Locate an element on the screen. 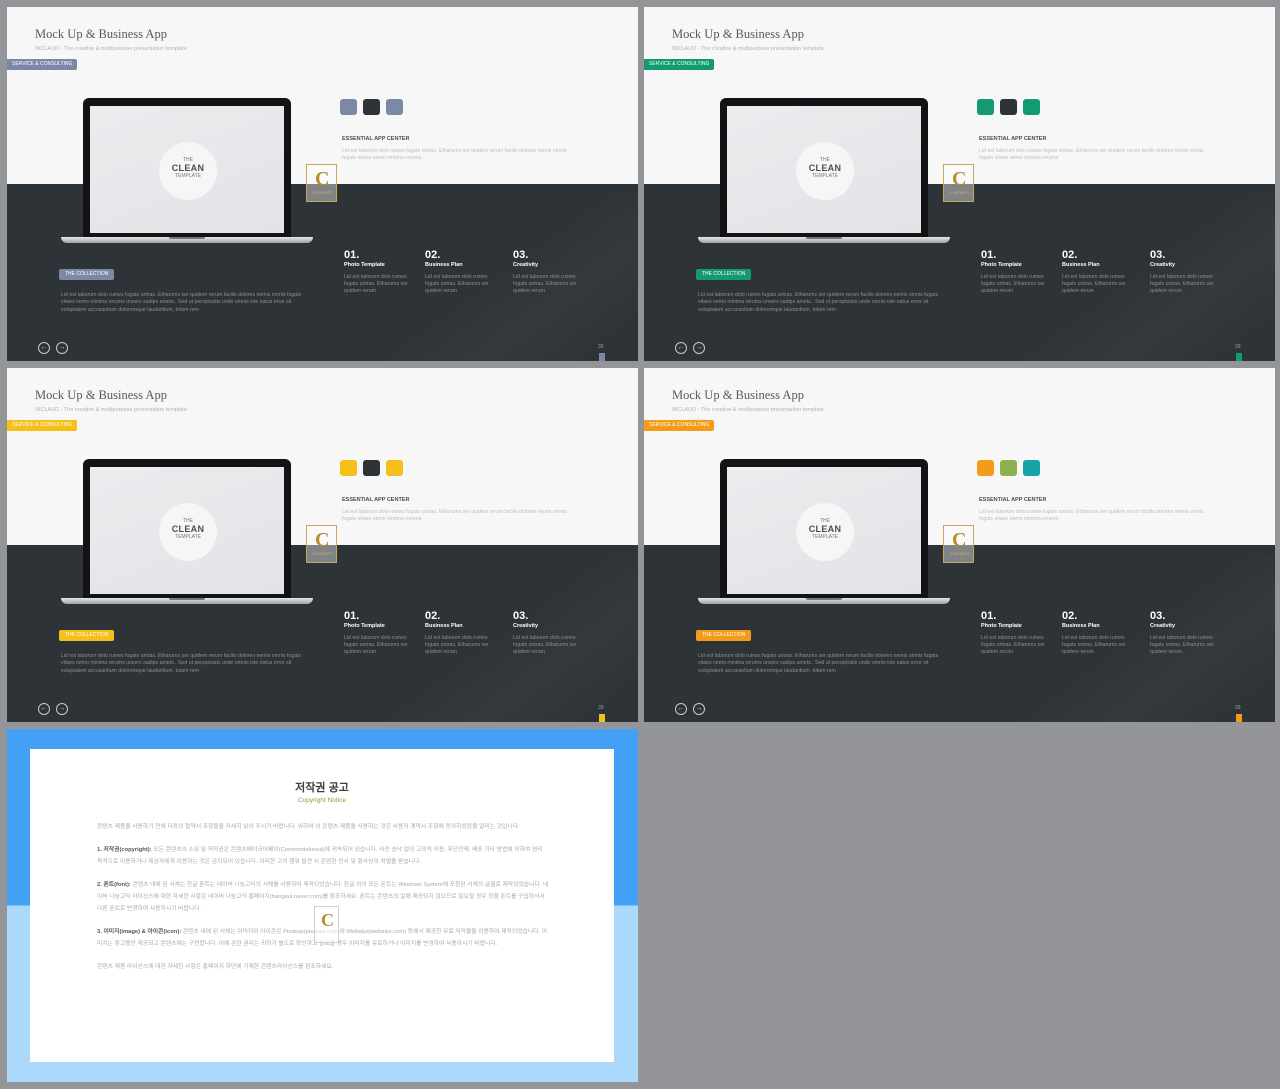 Image resolution: width=1280 pixels, height=1089 pixels. notice-subtitle: Copyright Notice is located at coordinates (322, 800).